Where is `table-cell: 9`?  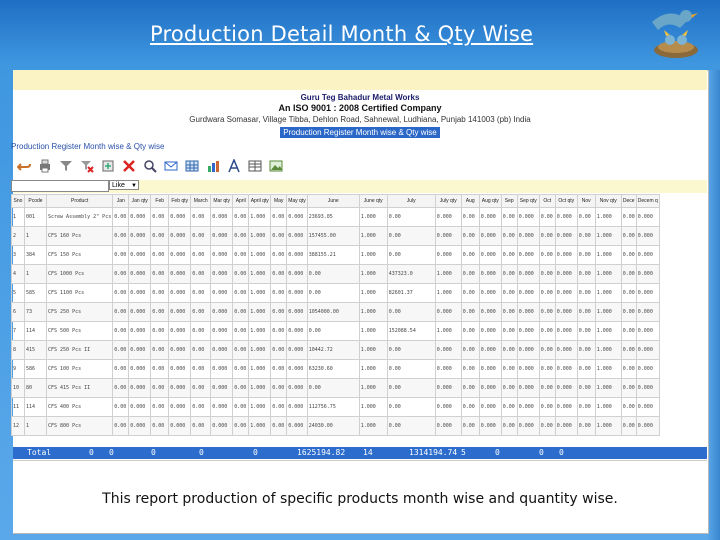 table-cell: 9 is located at coordinates (18, 369).